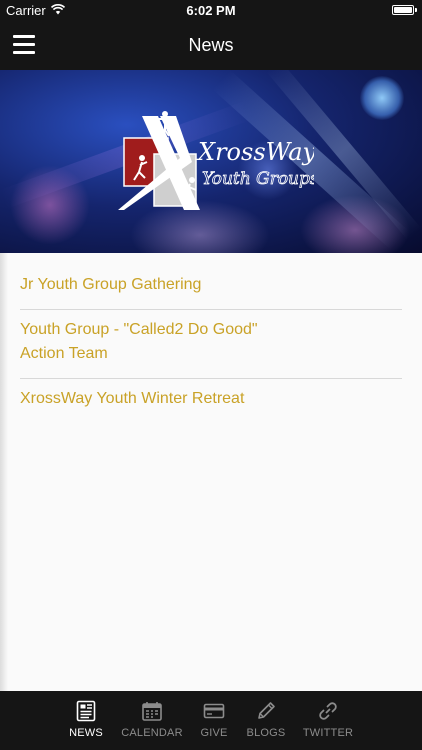  Describe the element at coordinates (404, 10) in the screenshot. I see `battery-icon` at that location.